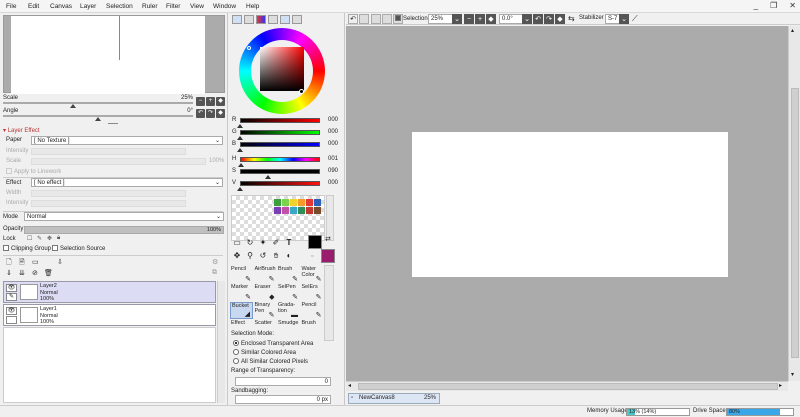  Describe the element at coordinates (200, 113) in the screenshot. I see `rotate-left-button: ↶` at that location.